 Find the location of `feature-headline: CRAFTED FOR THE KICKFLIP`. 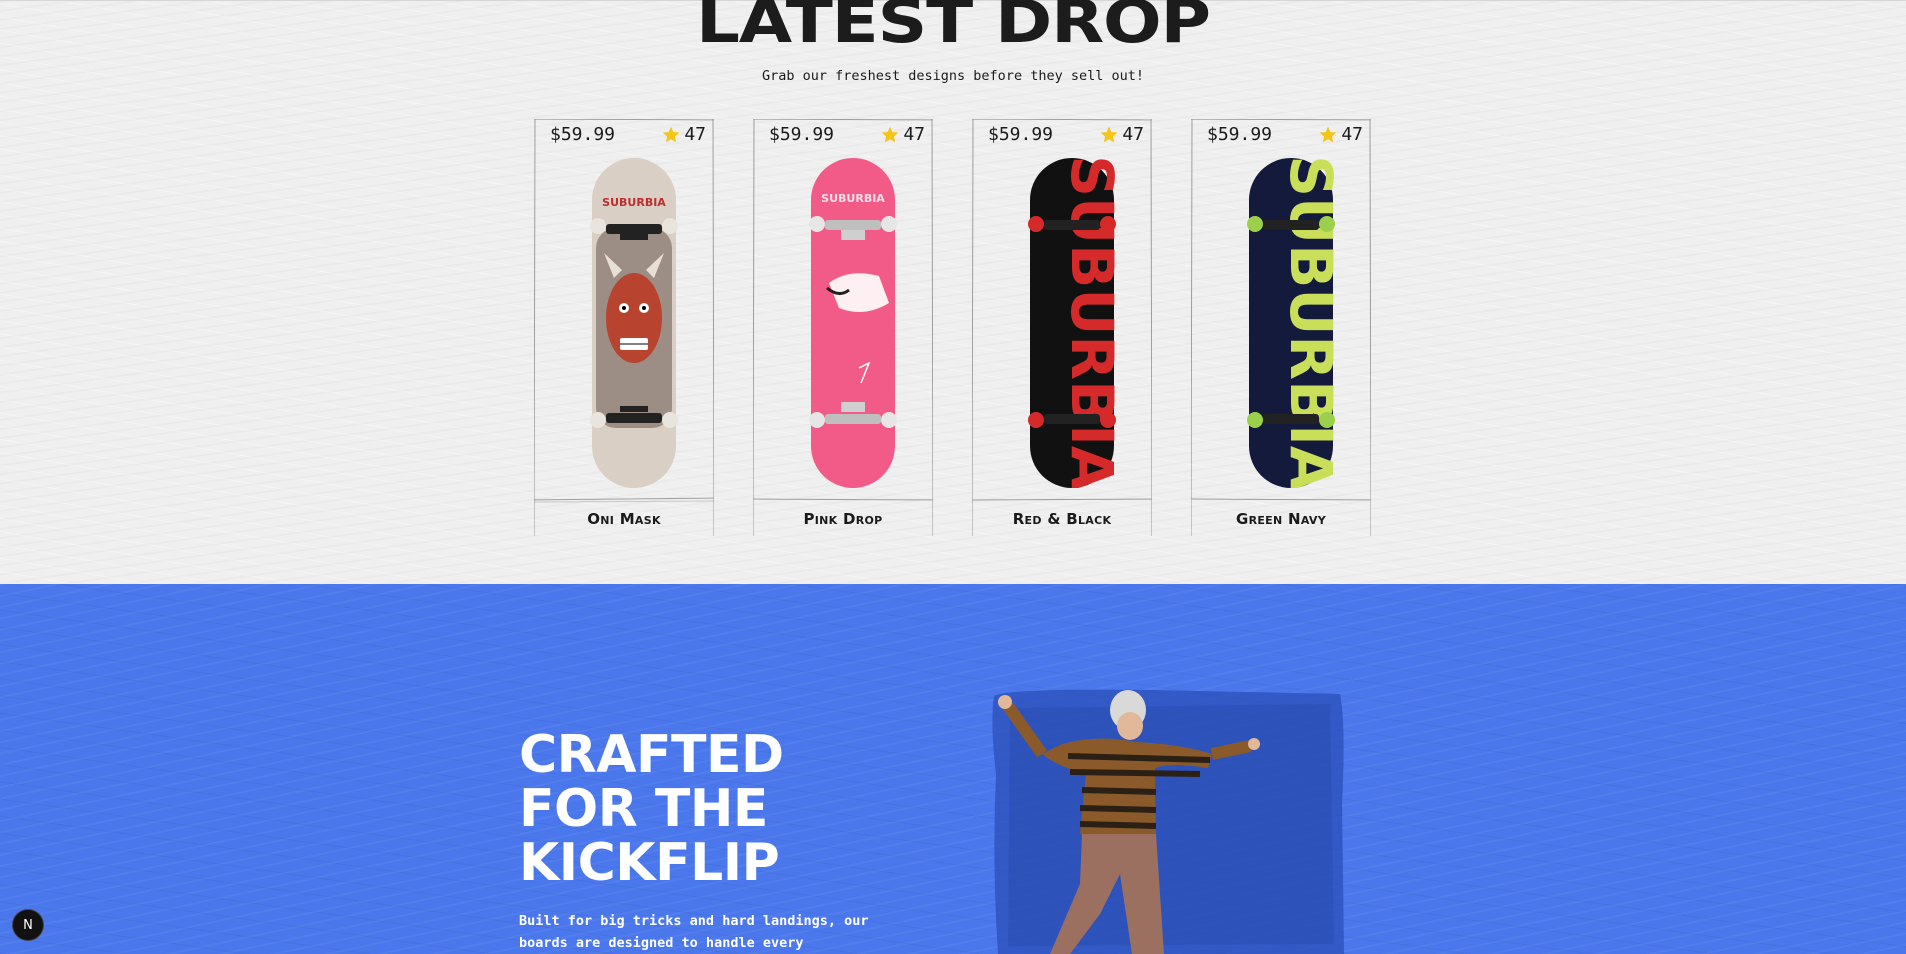

feature-headline: CRAFTED FOR THE KICKFLIP is located at coordinates (729, 809).